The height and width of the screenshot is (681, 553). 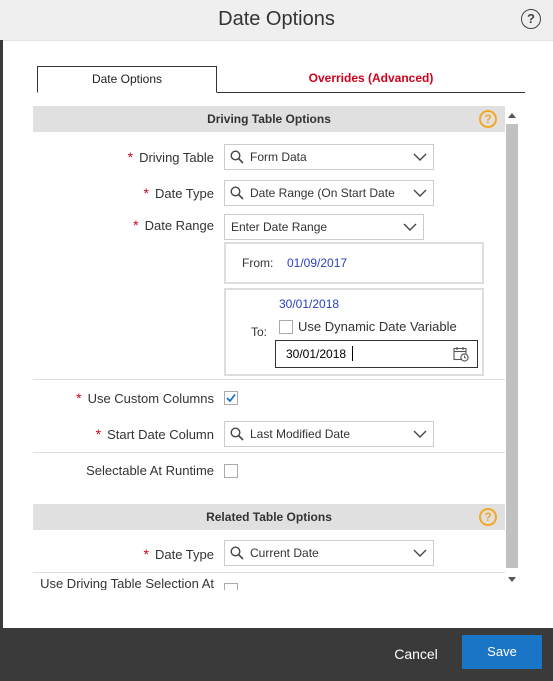 What do you see at coordinates (354, 263) in the screenshot?
I see `from-date-box: From: 01/09/2017` at bounding box center [354, 263].